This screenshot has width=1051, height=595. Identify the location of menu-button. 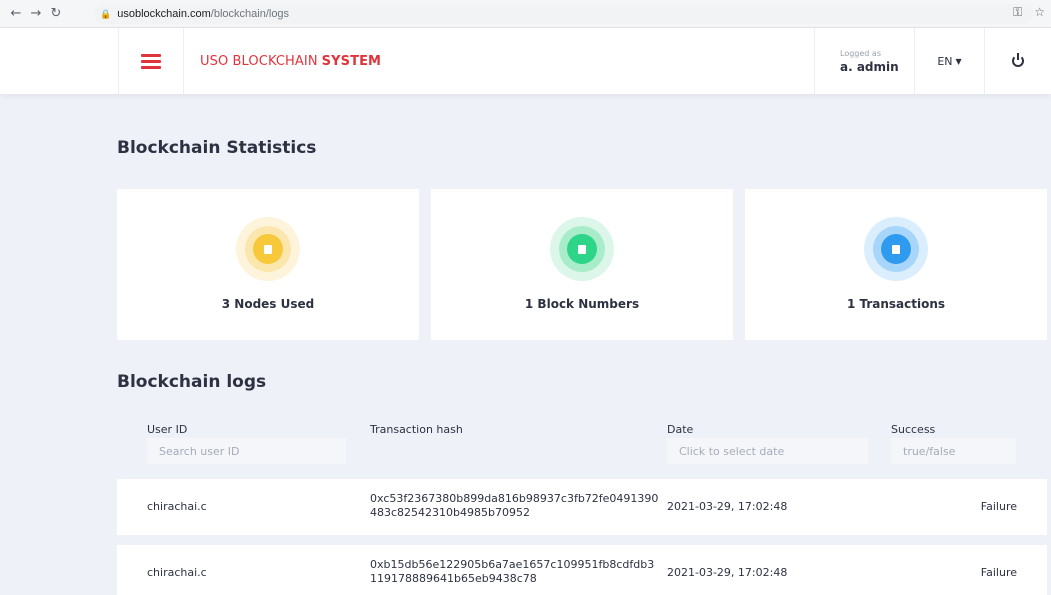
(151, 61).